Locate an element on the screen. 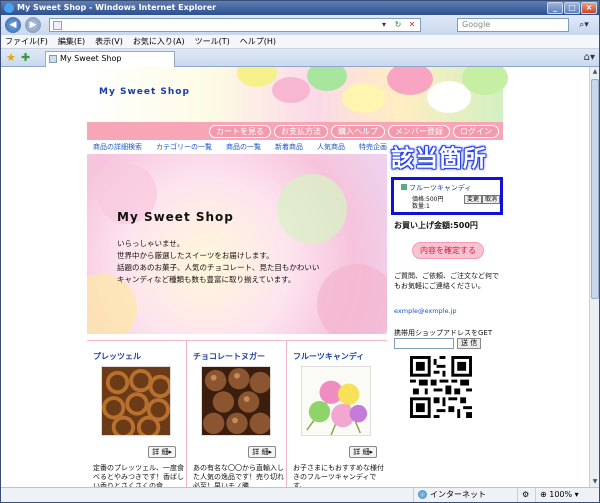  menu-file: ファイル(F) is located at coordinates (26, 41).